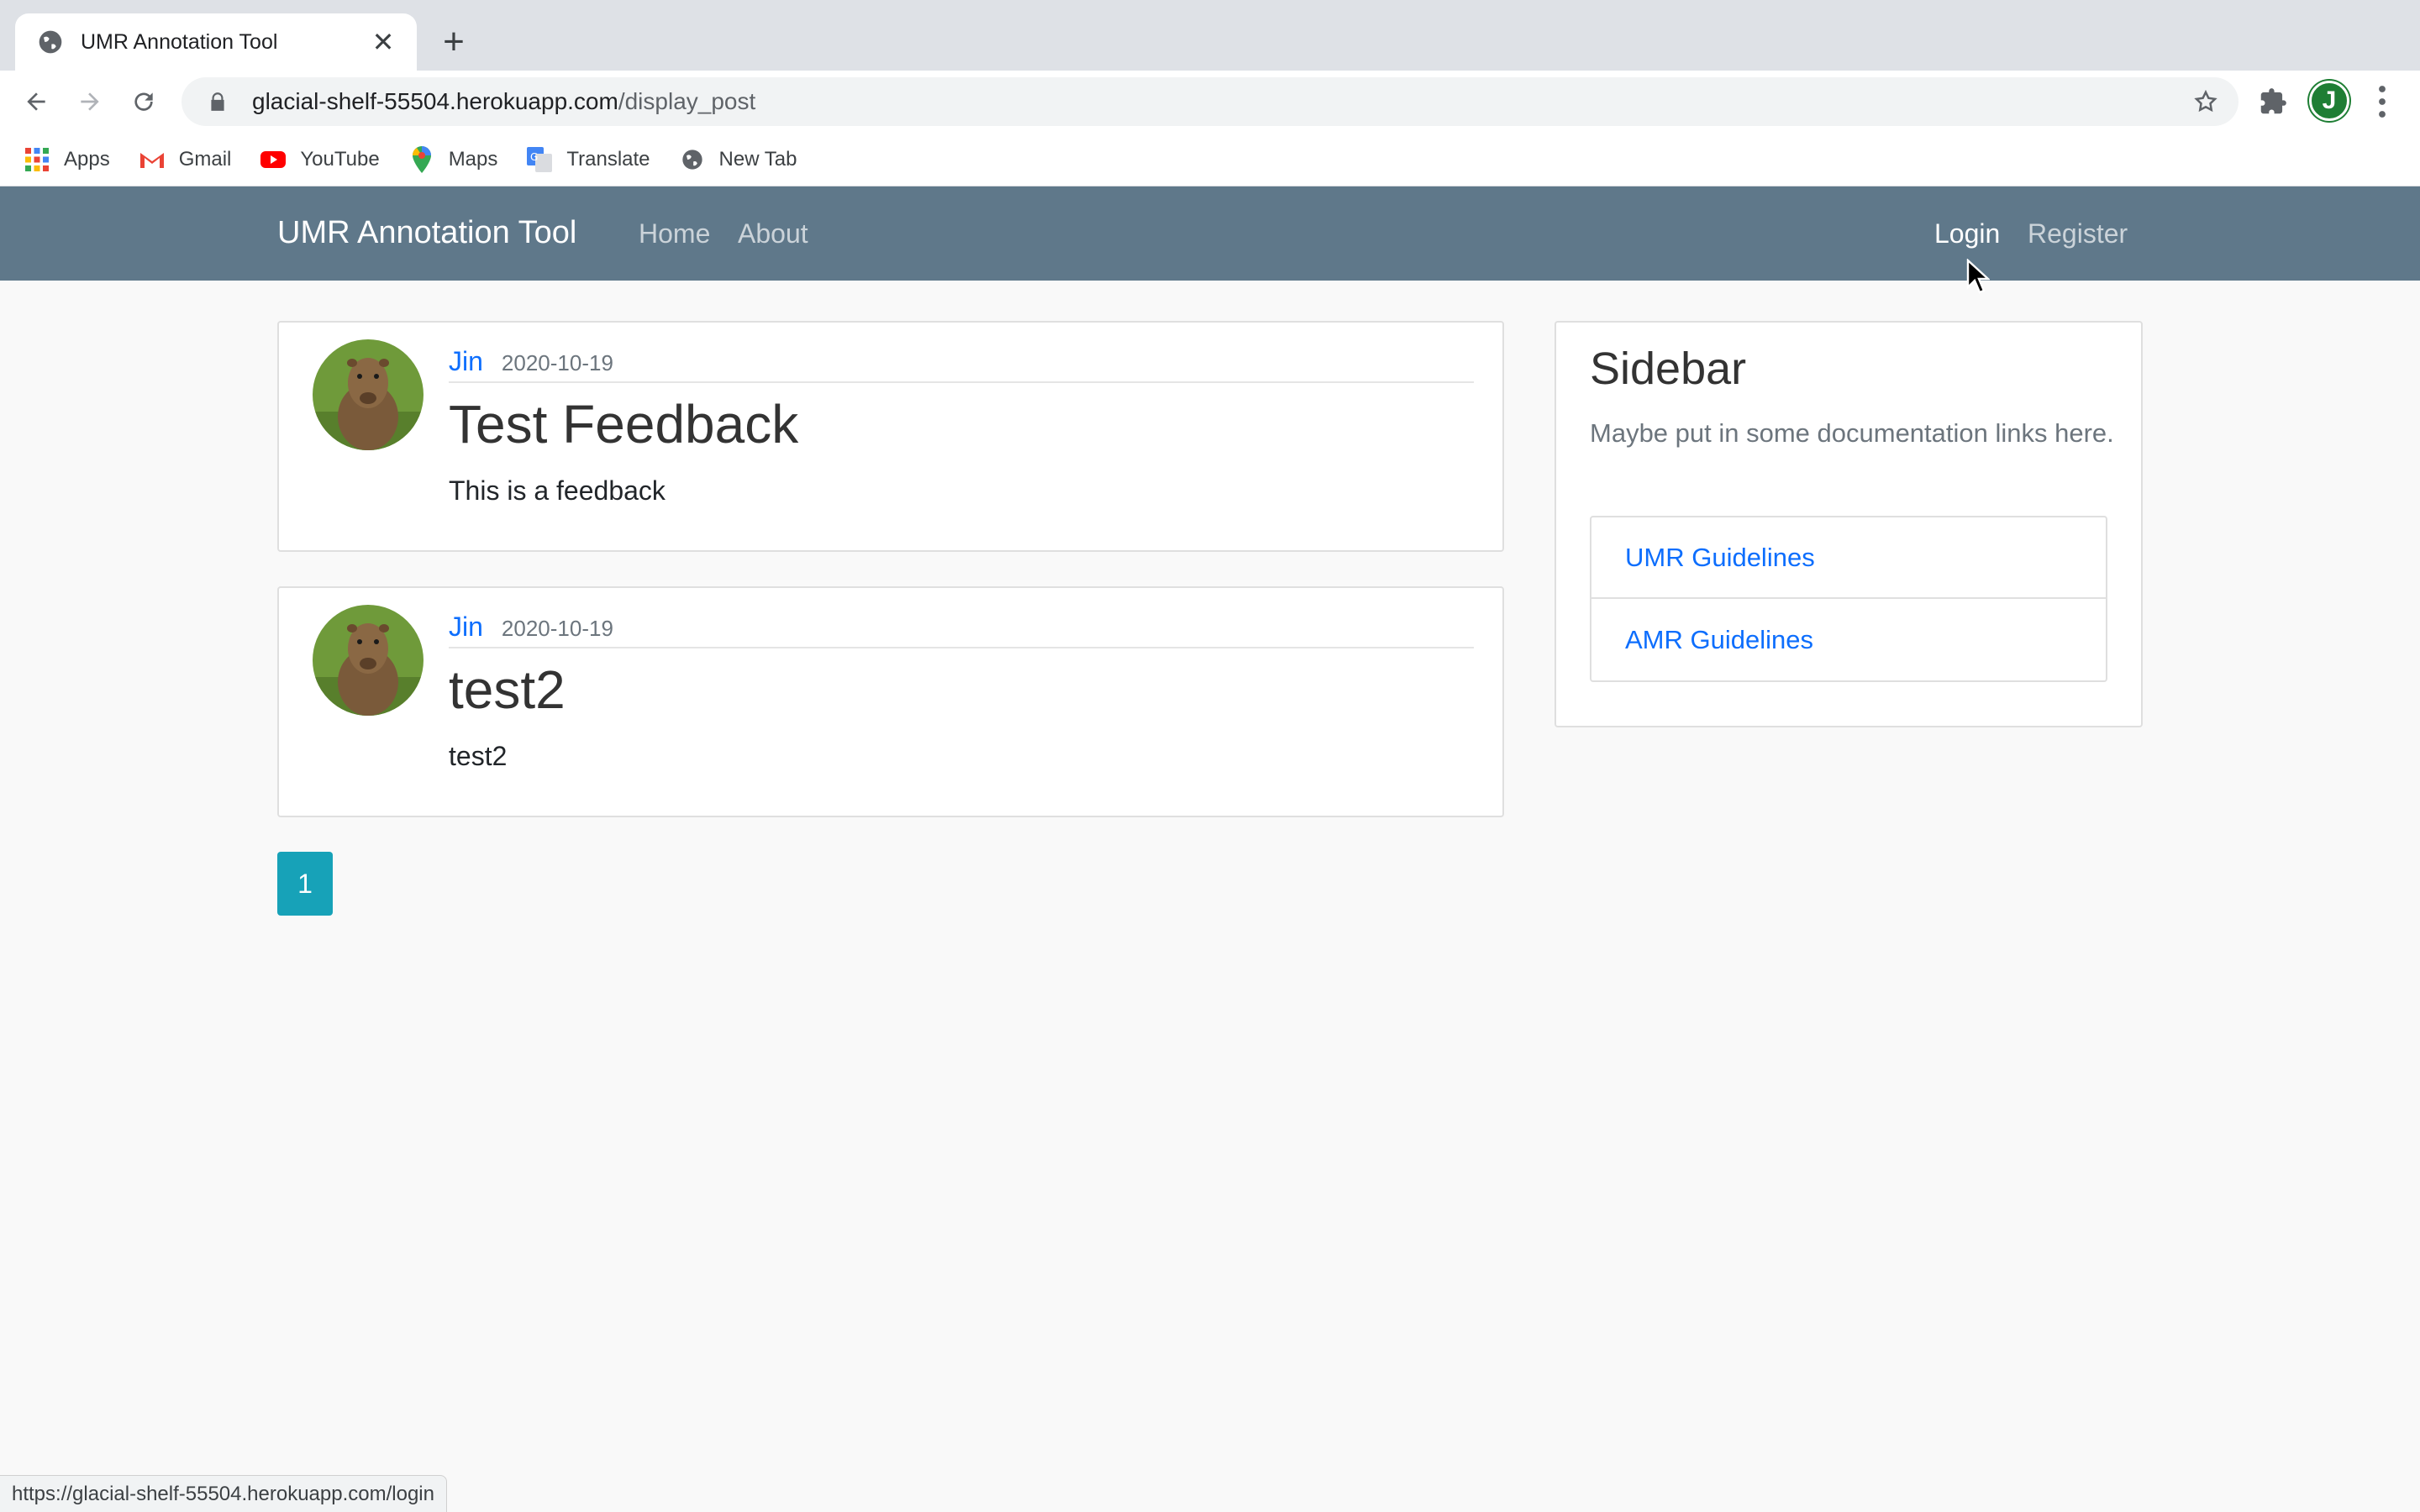 Image resolution: width=2420 pixels, height=1512 pixels. I want to click on bookmark-maps: Maps, so click(453, 159).